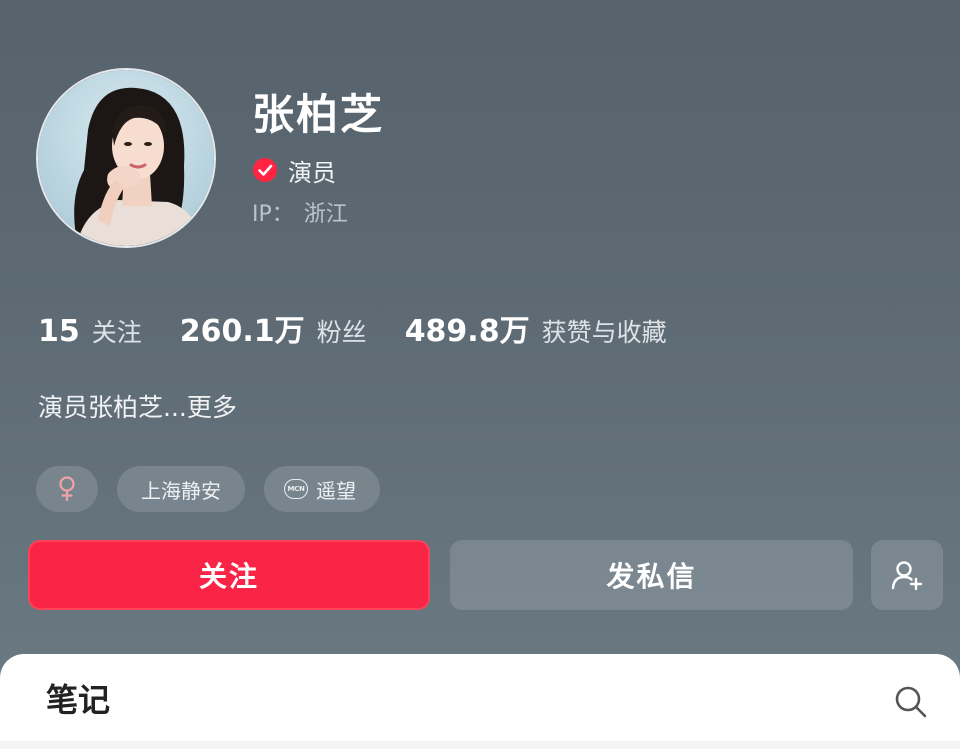 Image resolution: width=960 pixels, height=749 pixels. I want to click on female-icon, so click(67, 489).